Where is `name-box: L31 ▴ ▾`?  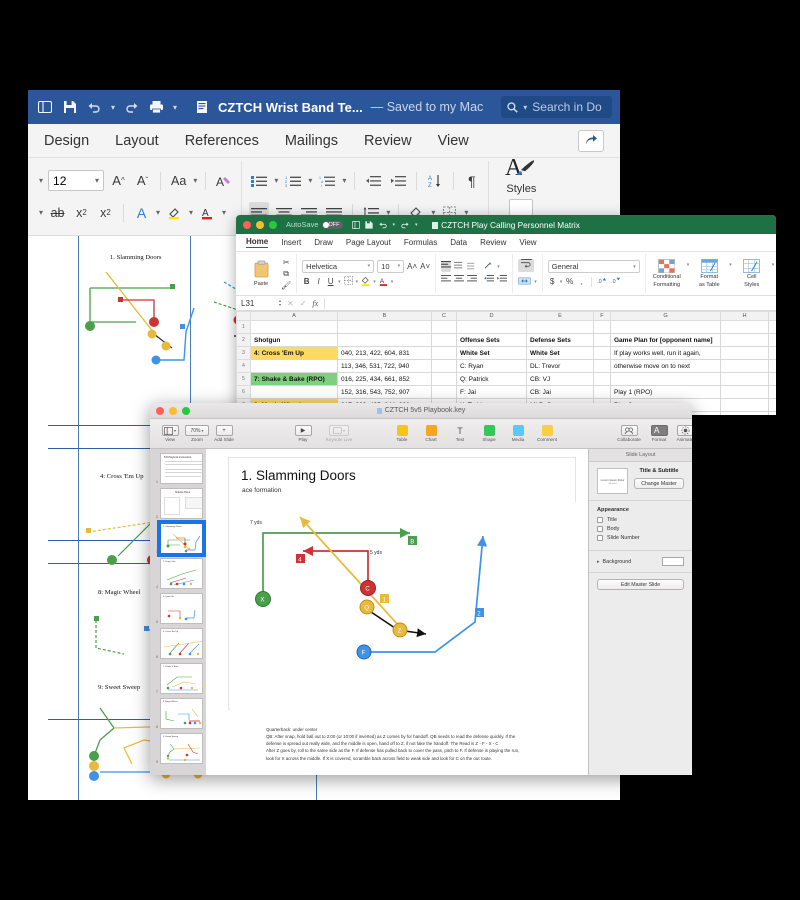
name-box: L31 ▴ ▾ is located at coordinates (261, 303).